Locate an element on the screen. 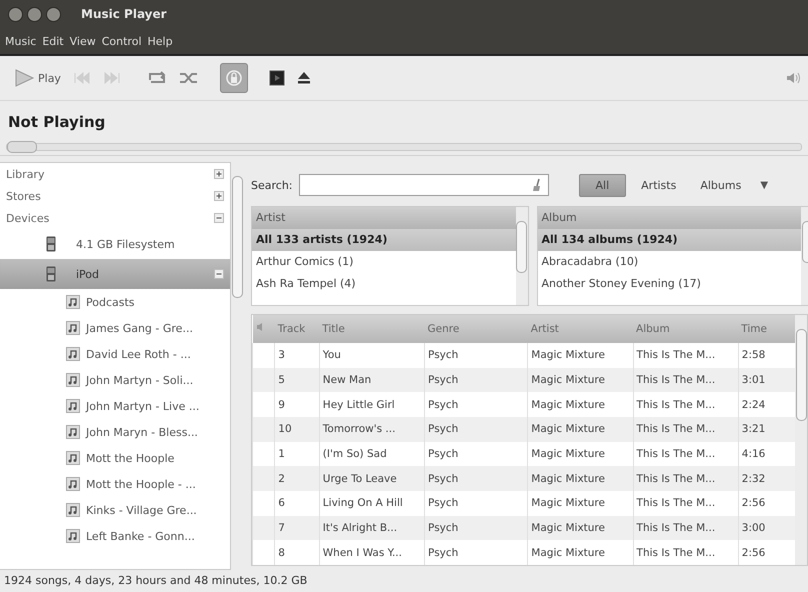 Image resolution: width=808 pixels, height=592 pixels. lock-button is located at coordinates (234, 78).